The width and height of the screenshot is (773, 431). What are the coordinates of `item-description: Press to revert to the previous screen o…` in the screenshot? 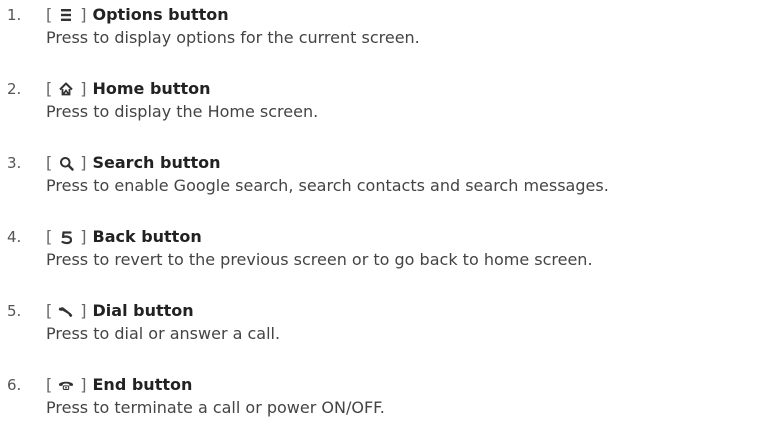 It's located at (319, 259).